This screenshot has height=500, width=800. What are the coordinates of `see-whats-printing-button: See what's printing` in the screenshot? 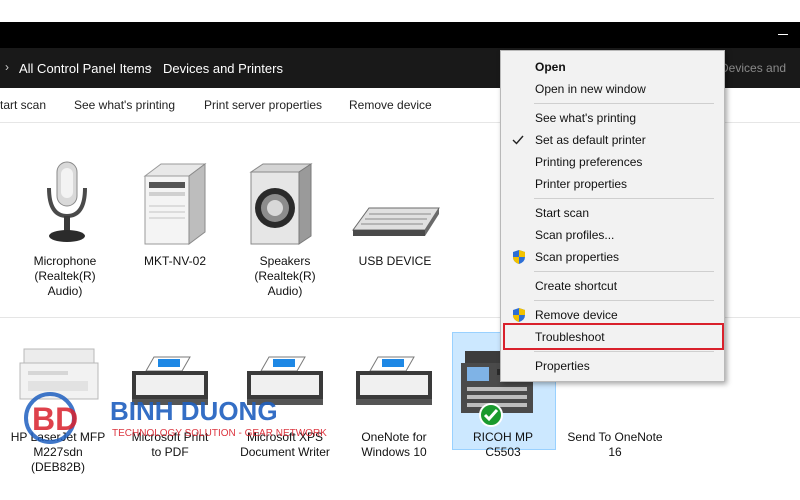 It's located at (124, 105).